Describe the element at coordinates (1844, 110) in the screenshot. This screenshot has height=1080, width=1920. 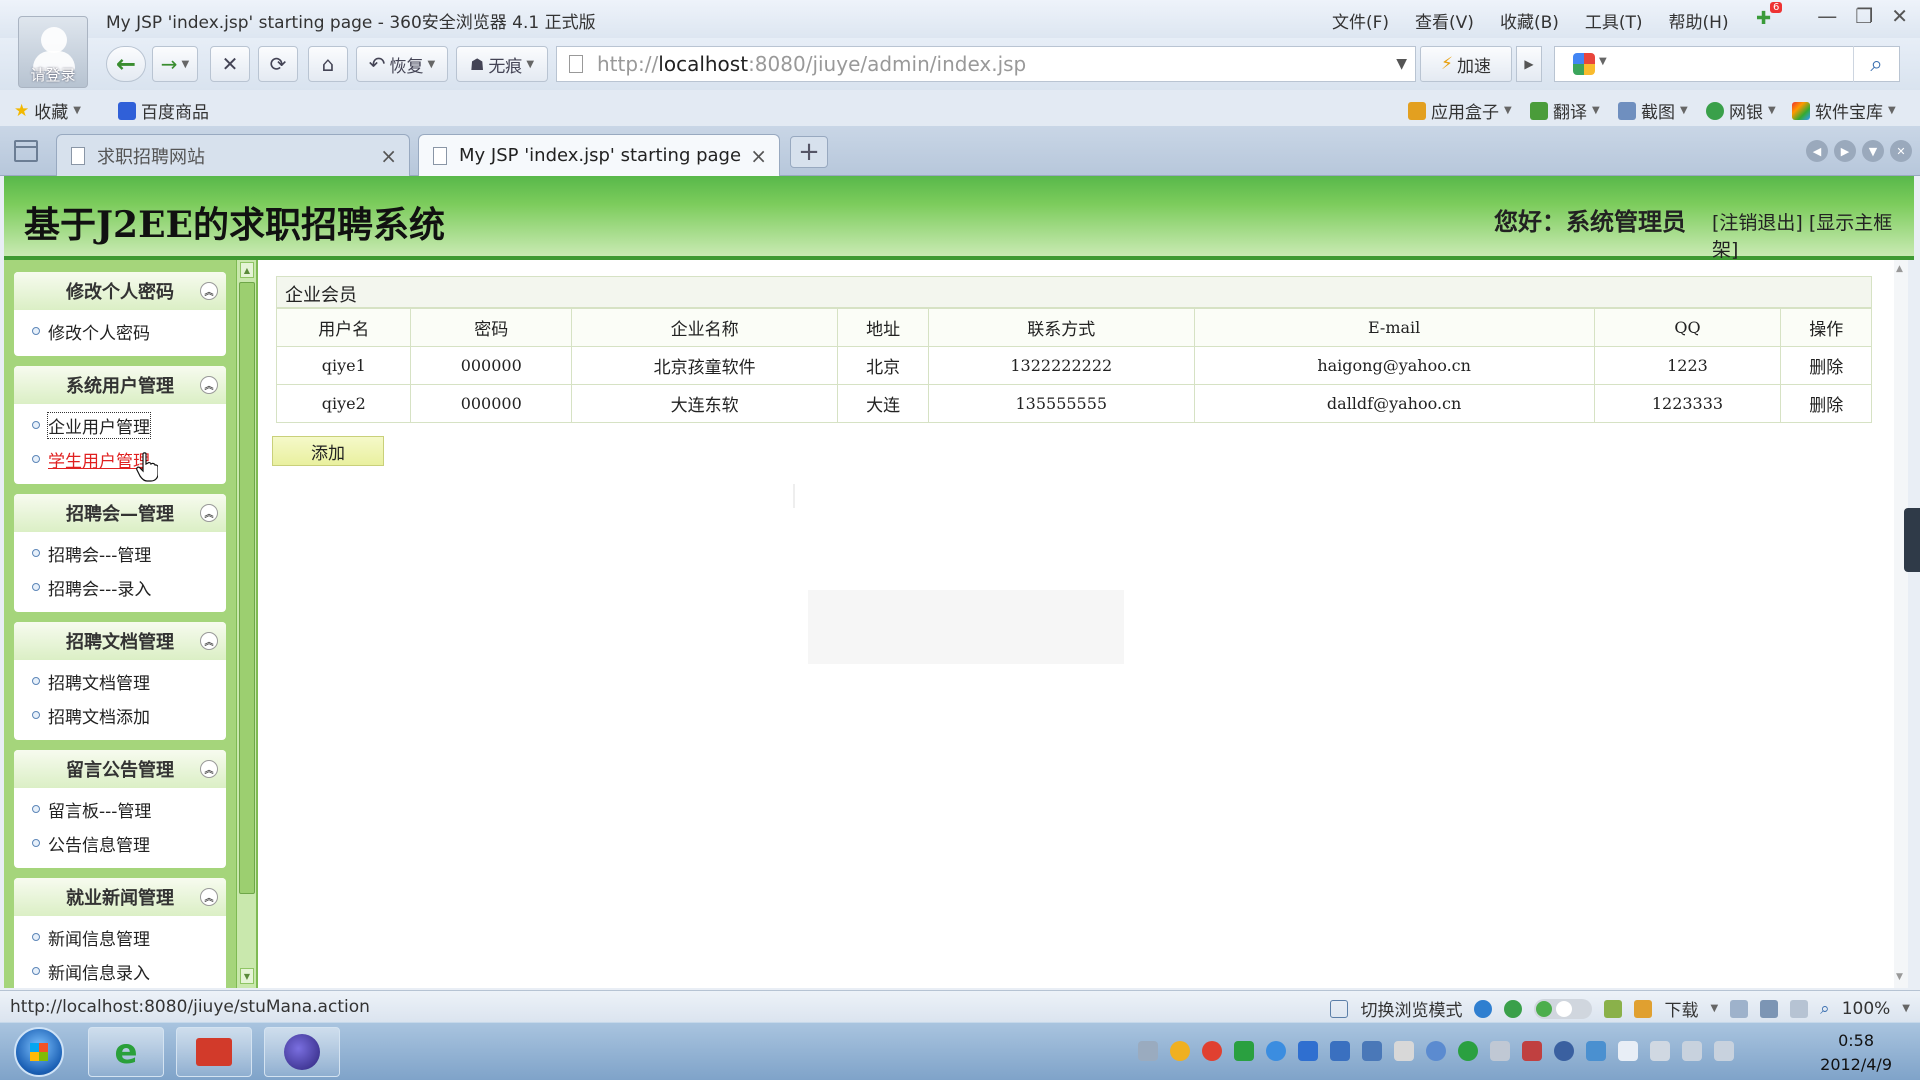
I see `software-store-button: 软件宝库 ▼` at that location.